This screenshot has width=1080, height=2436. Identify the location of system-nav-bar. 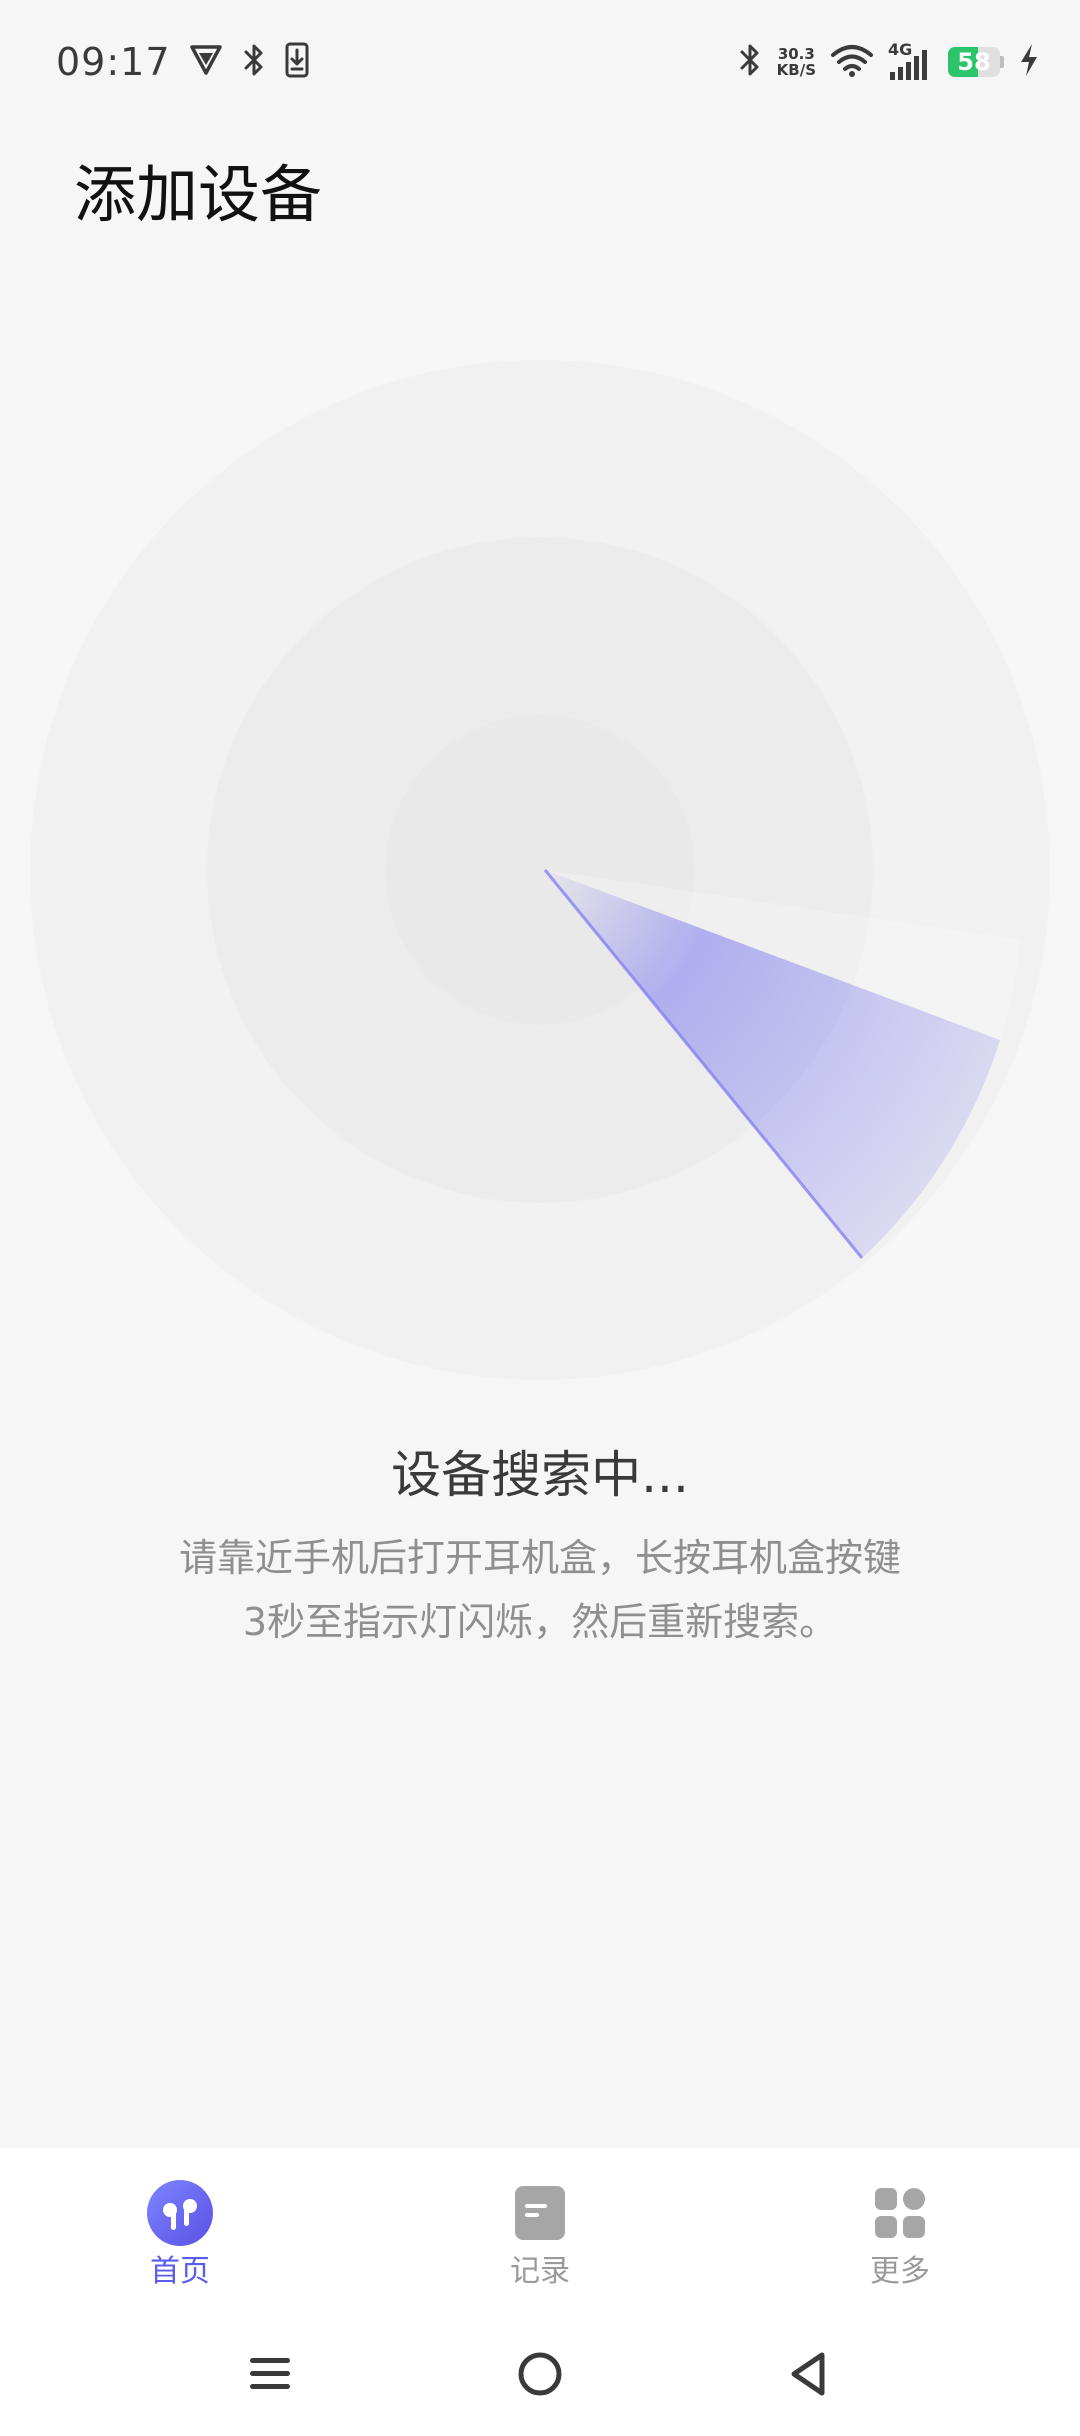
(540, 2372).